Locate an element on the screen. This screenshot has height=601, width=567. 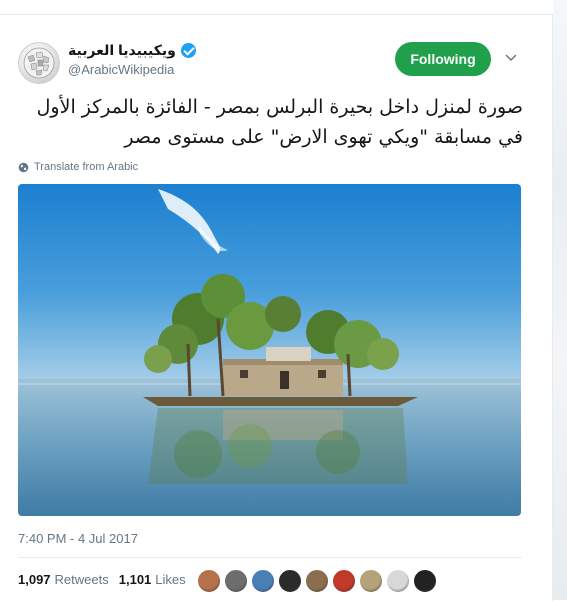
liker-avatars is located at coordinates (317, 581).